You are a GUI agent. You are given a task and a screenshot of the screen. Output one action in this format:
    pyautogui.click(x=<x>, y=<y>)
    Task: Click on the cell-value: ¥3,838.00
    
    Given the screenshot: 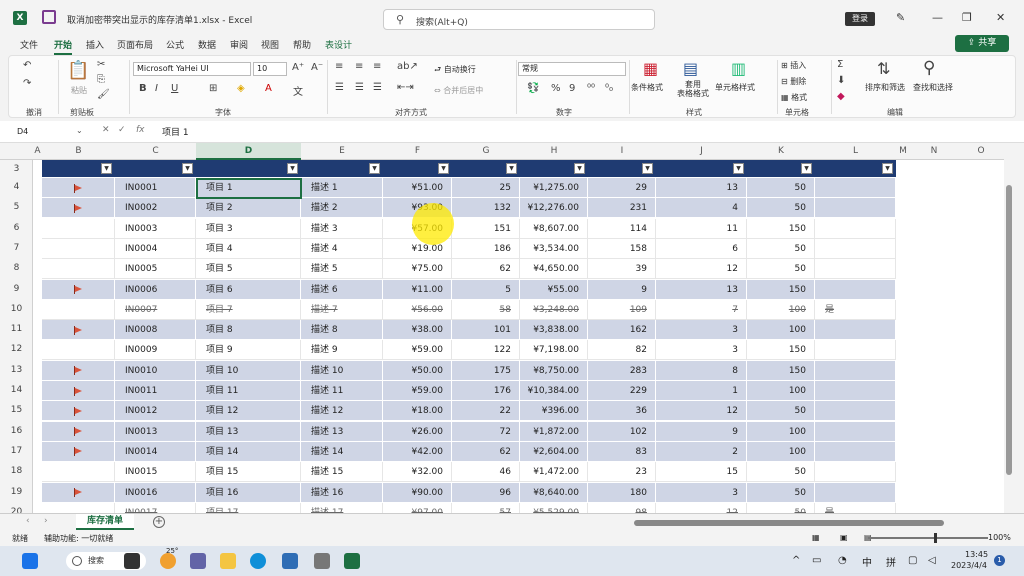 What is the action you would take?
    pyautogui.click(x=554, y=330)
    